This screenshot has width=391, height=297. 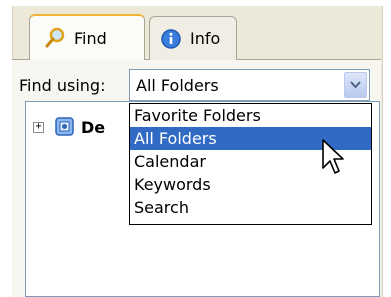 What do you see at coordinates (38, 127) in the screenshot?
I see `expand-icon: +` at bounding box center [38, 127].